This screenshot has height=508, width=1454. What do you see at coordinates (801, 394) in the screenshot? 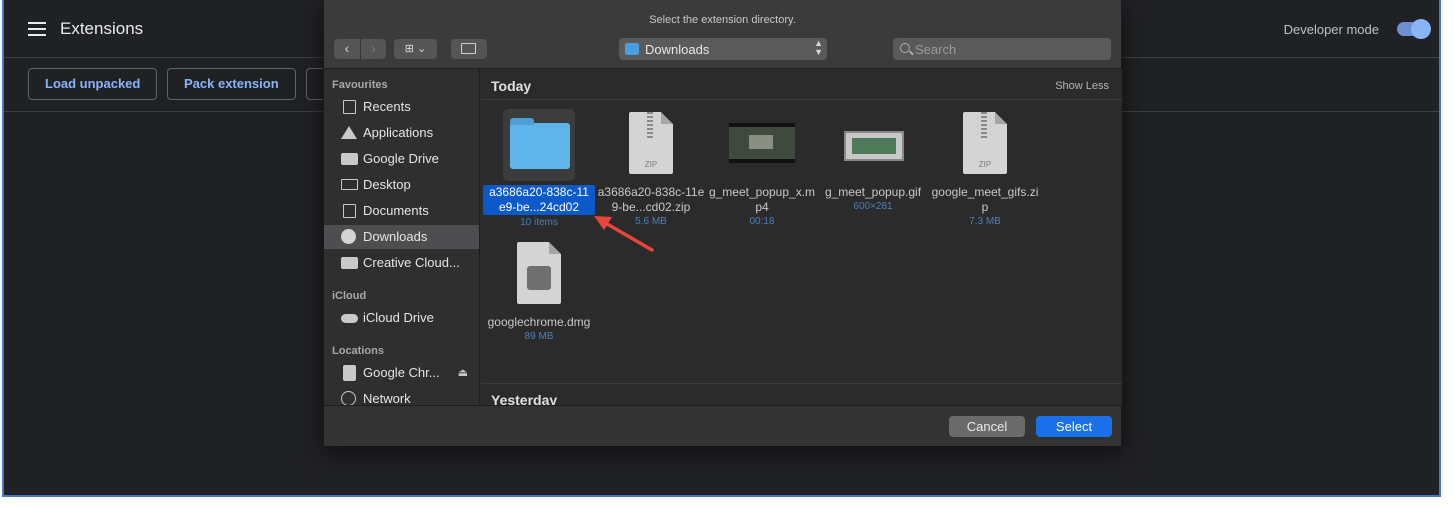
I see `yesterday-section-header: Yesterday` at bounding box center [801, 394].